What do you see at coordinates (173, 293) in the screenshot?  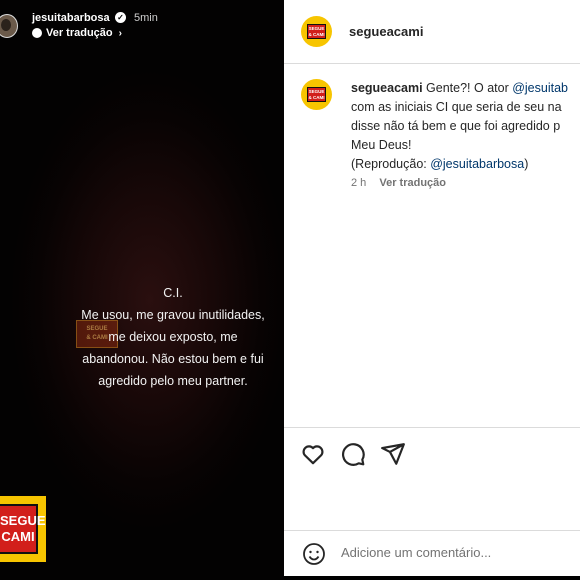 I see `story-text-line: C.I.` at bounding box center [173, 293].